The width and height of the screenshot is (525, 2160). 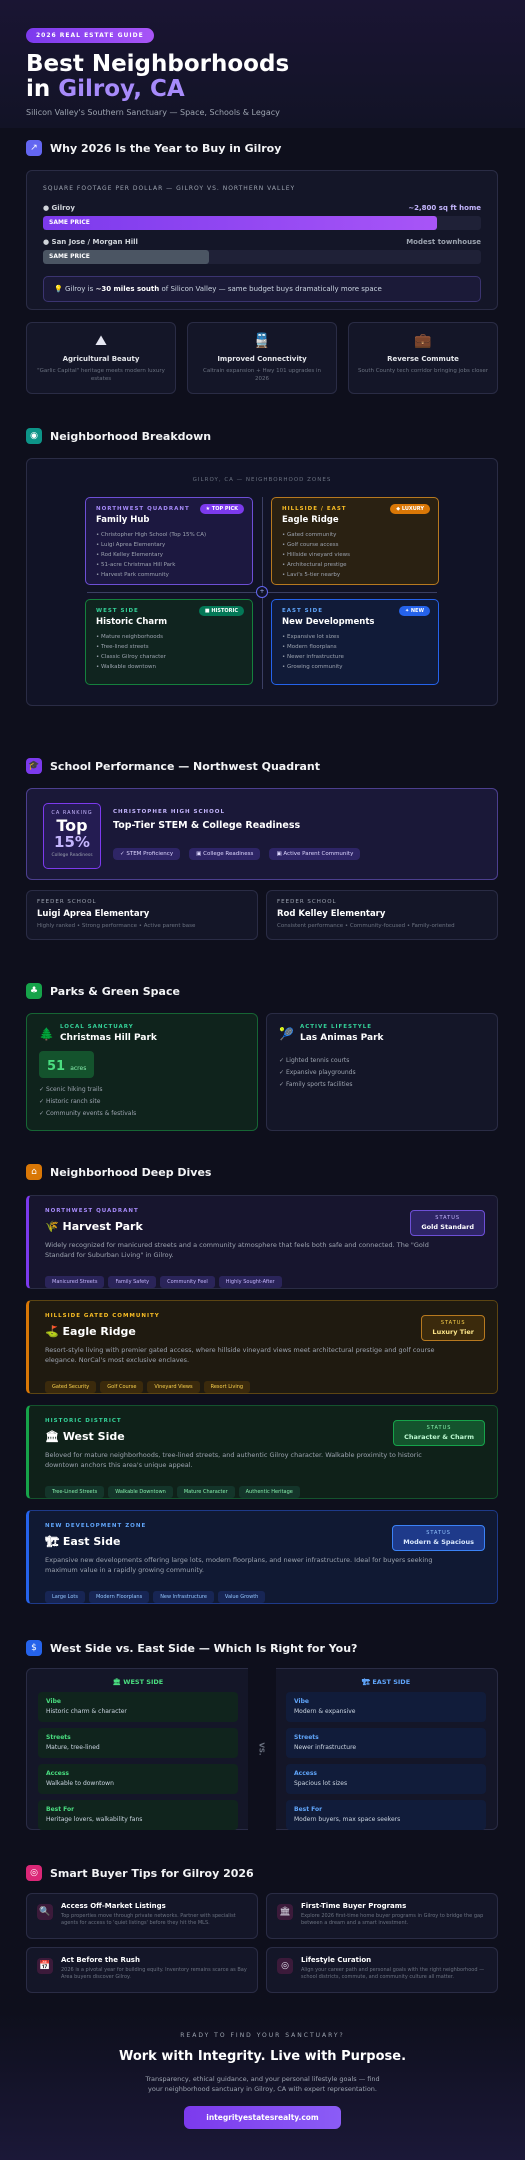 I want to click on section-why-header: ↗ Why 2026 Is the Year to Buy in Gilroy, so click(x=153, y=148).